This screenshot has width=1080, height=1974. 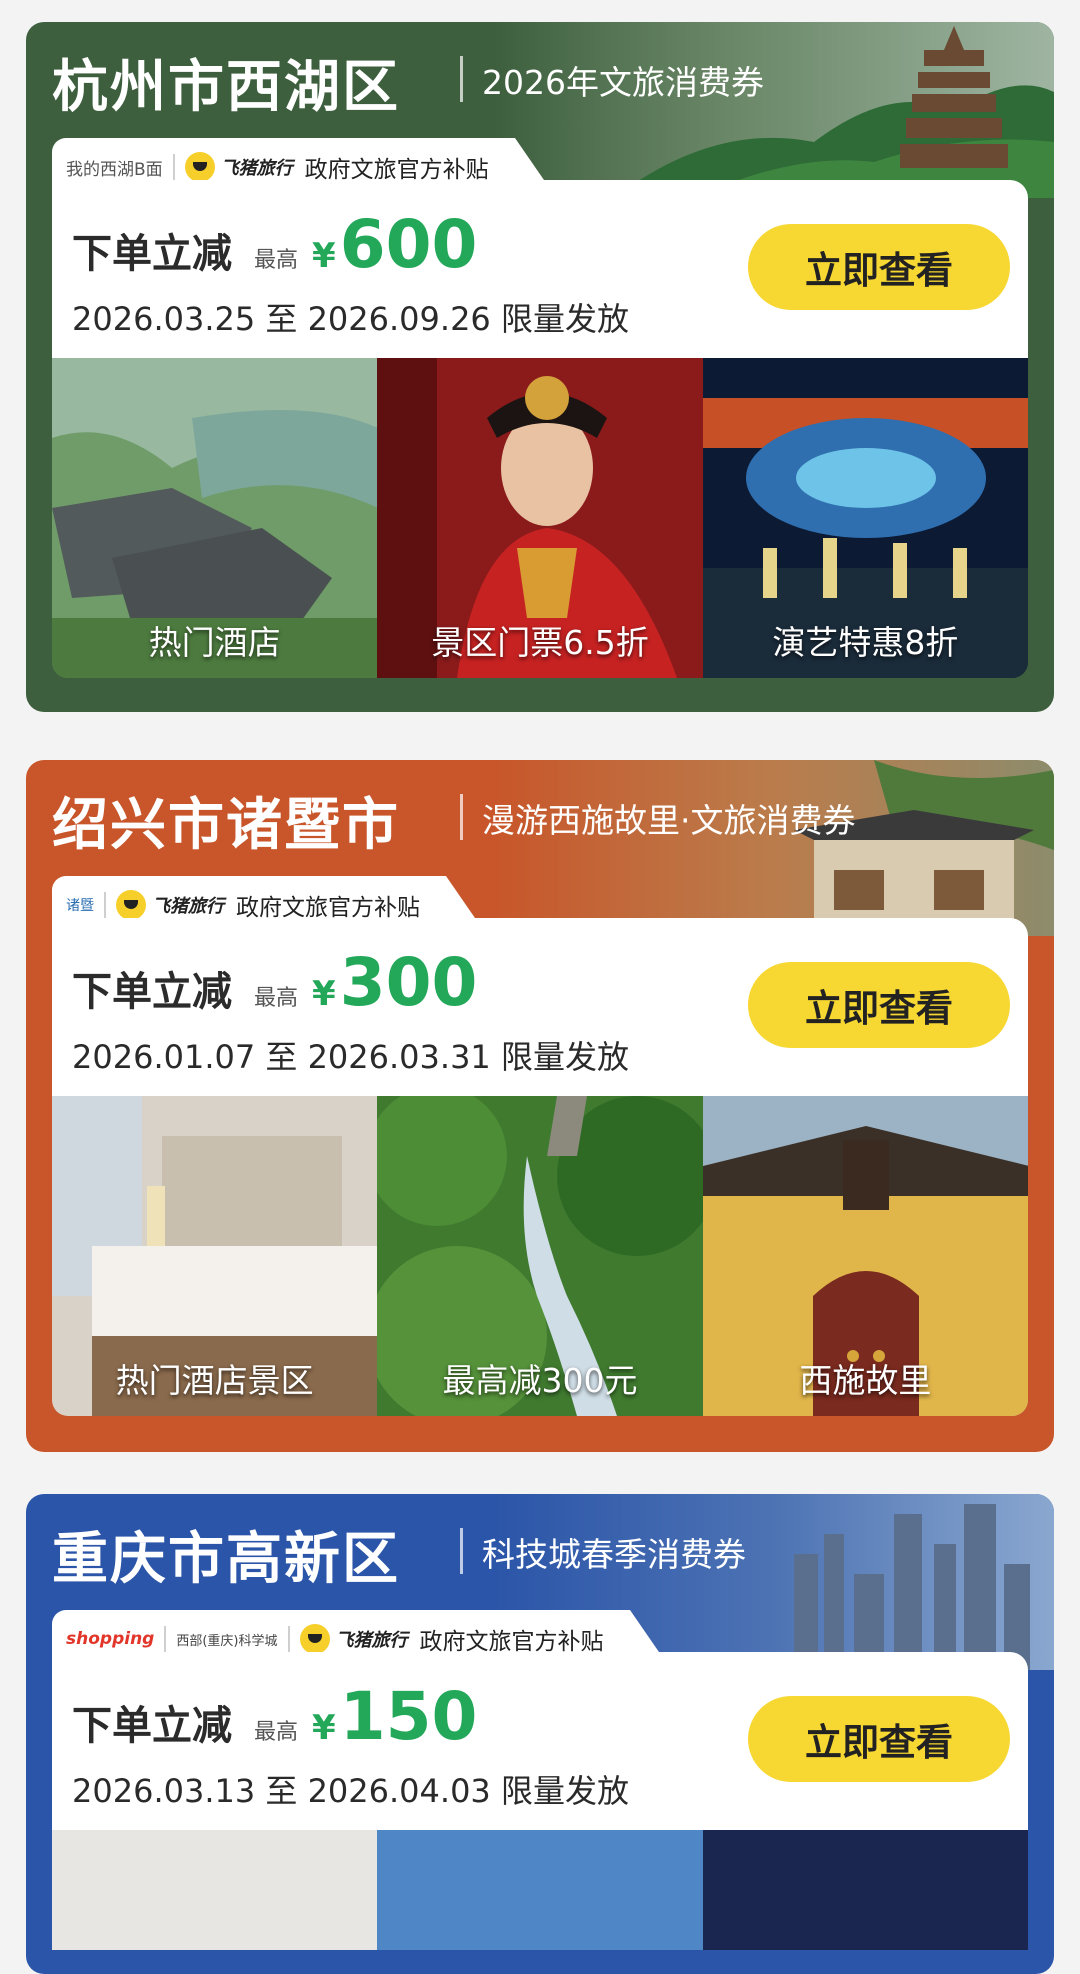 I want to click on tagline: 2026年文旅消费券, so click(x=623, y=82).